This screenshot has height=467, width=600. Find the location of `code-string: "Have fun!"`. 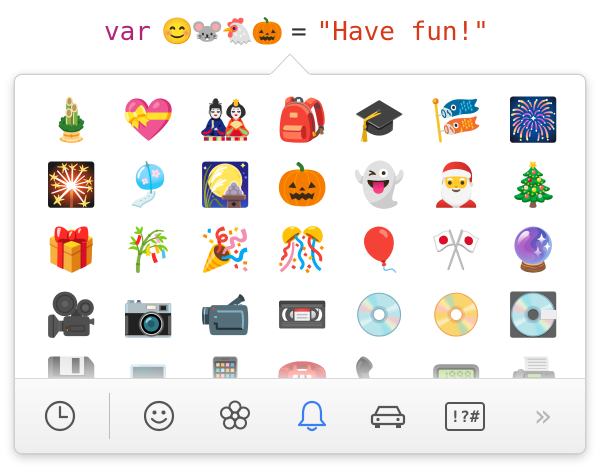

code-string: "Have fun!" is located at coordinates (402, 32).